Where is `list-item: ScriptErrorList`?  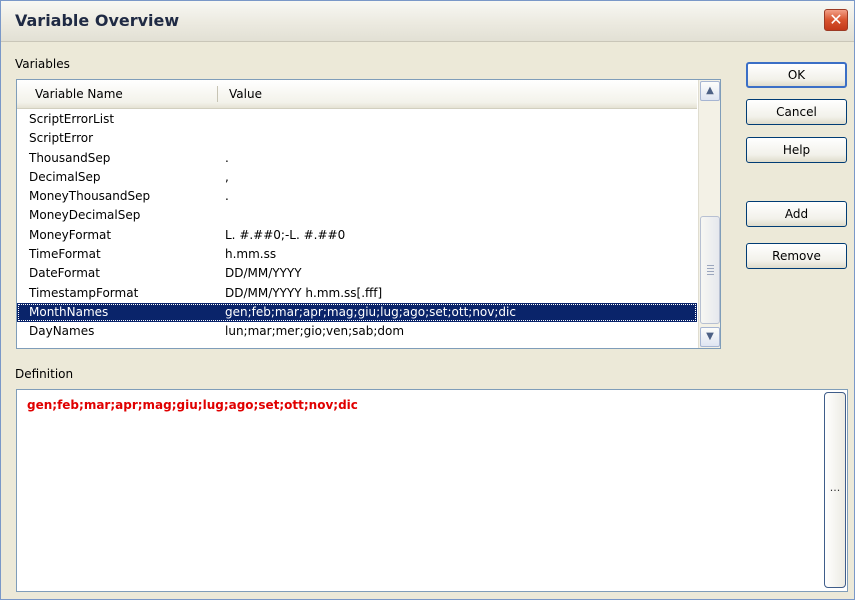
list-item: ScriptErrorList is located at coordinates (357, 119).